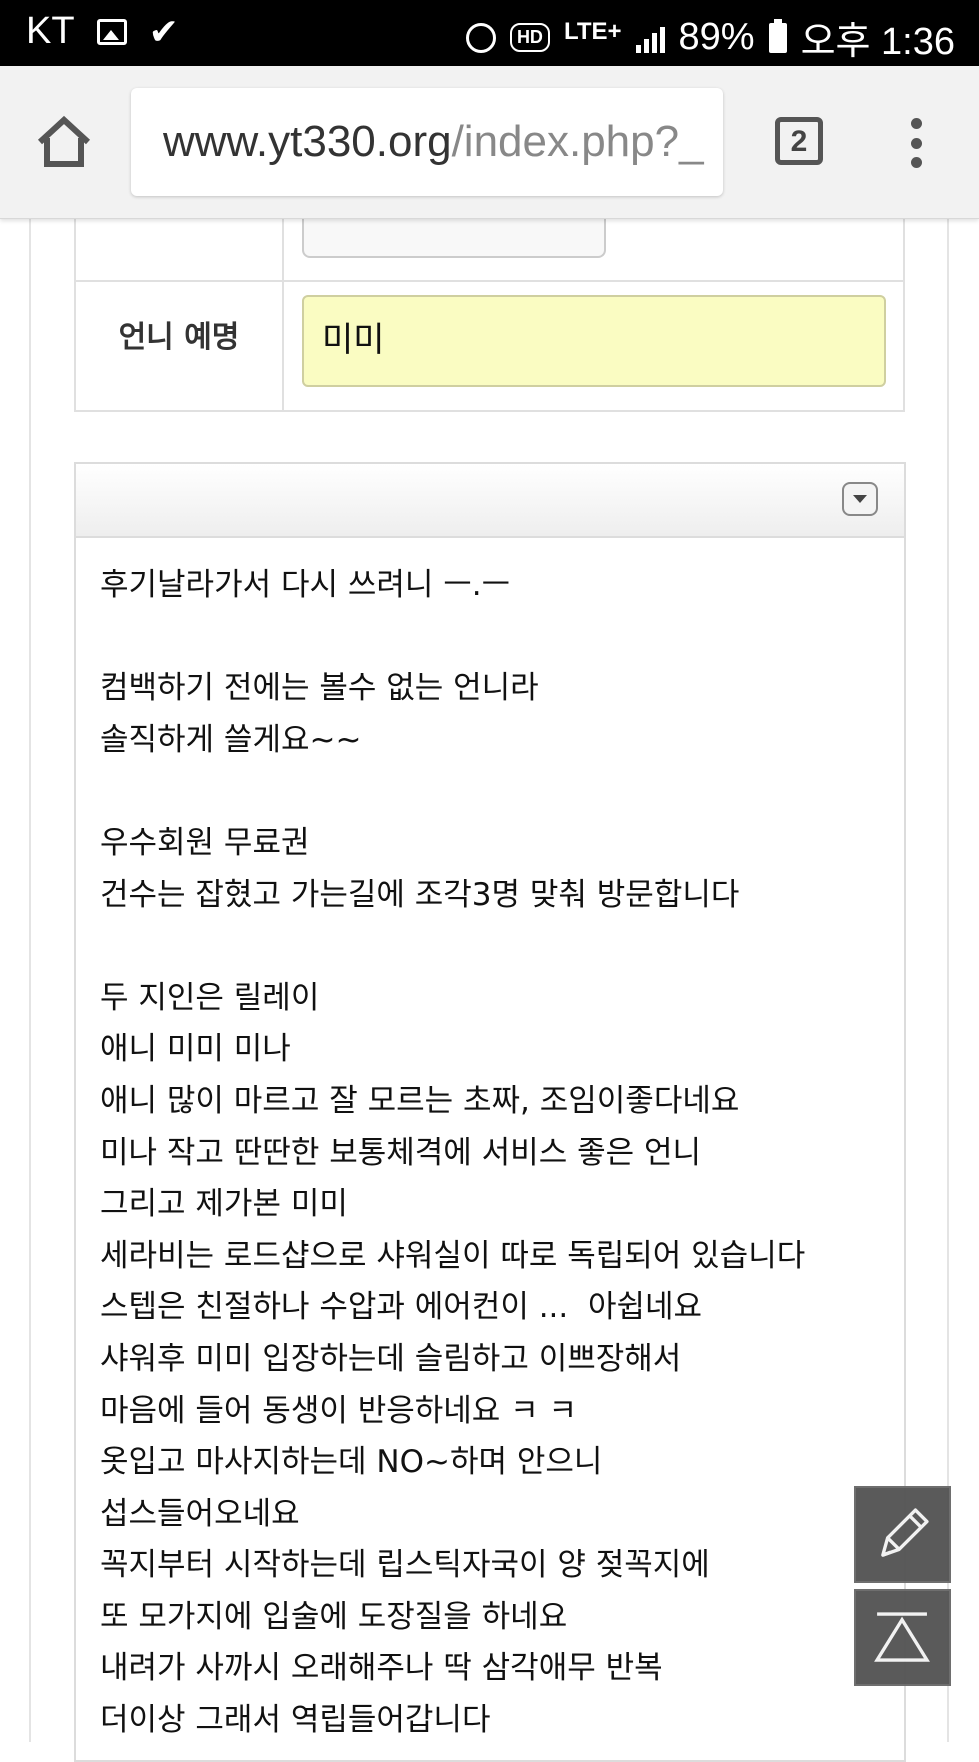  What do you see at coordinates (391, 1358) in the screenshot?
I see `review-line: 샤워후 미미 입장하는데 슬림하고 이쁘장해서` at bounding box center [391, 1358].